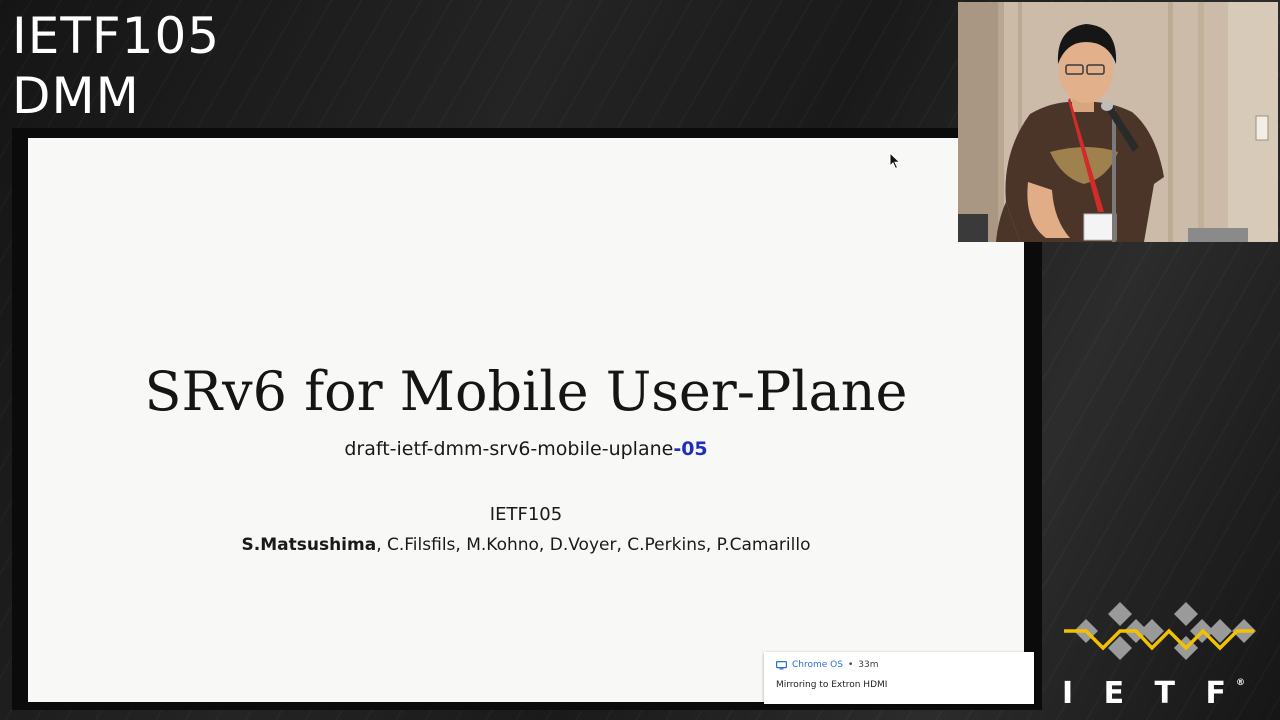 The width and height of the screenshot is (1280, 720). What do you see at coordinates (526, 391) in the screenshot?
I see `slide-title: SRv6 for Mobile User-Plane` at bounding box center [526, 391].